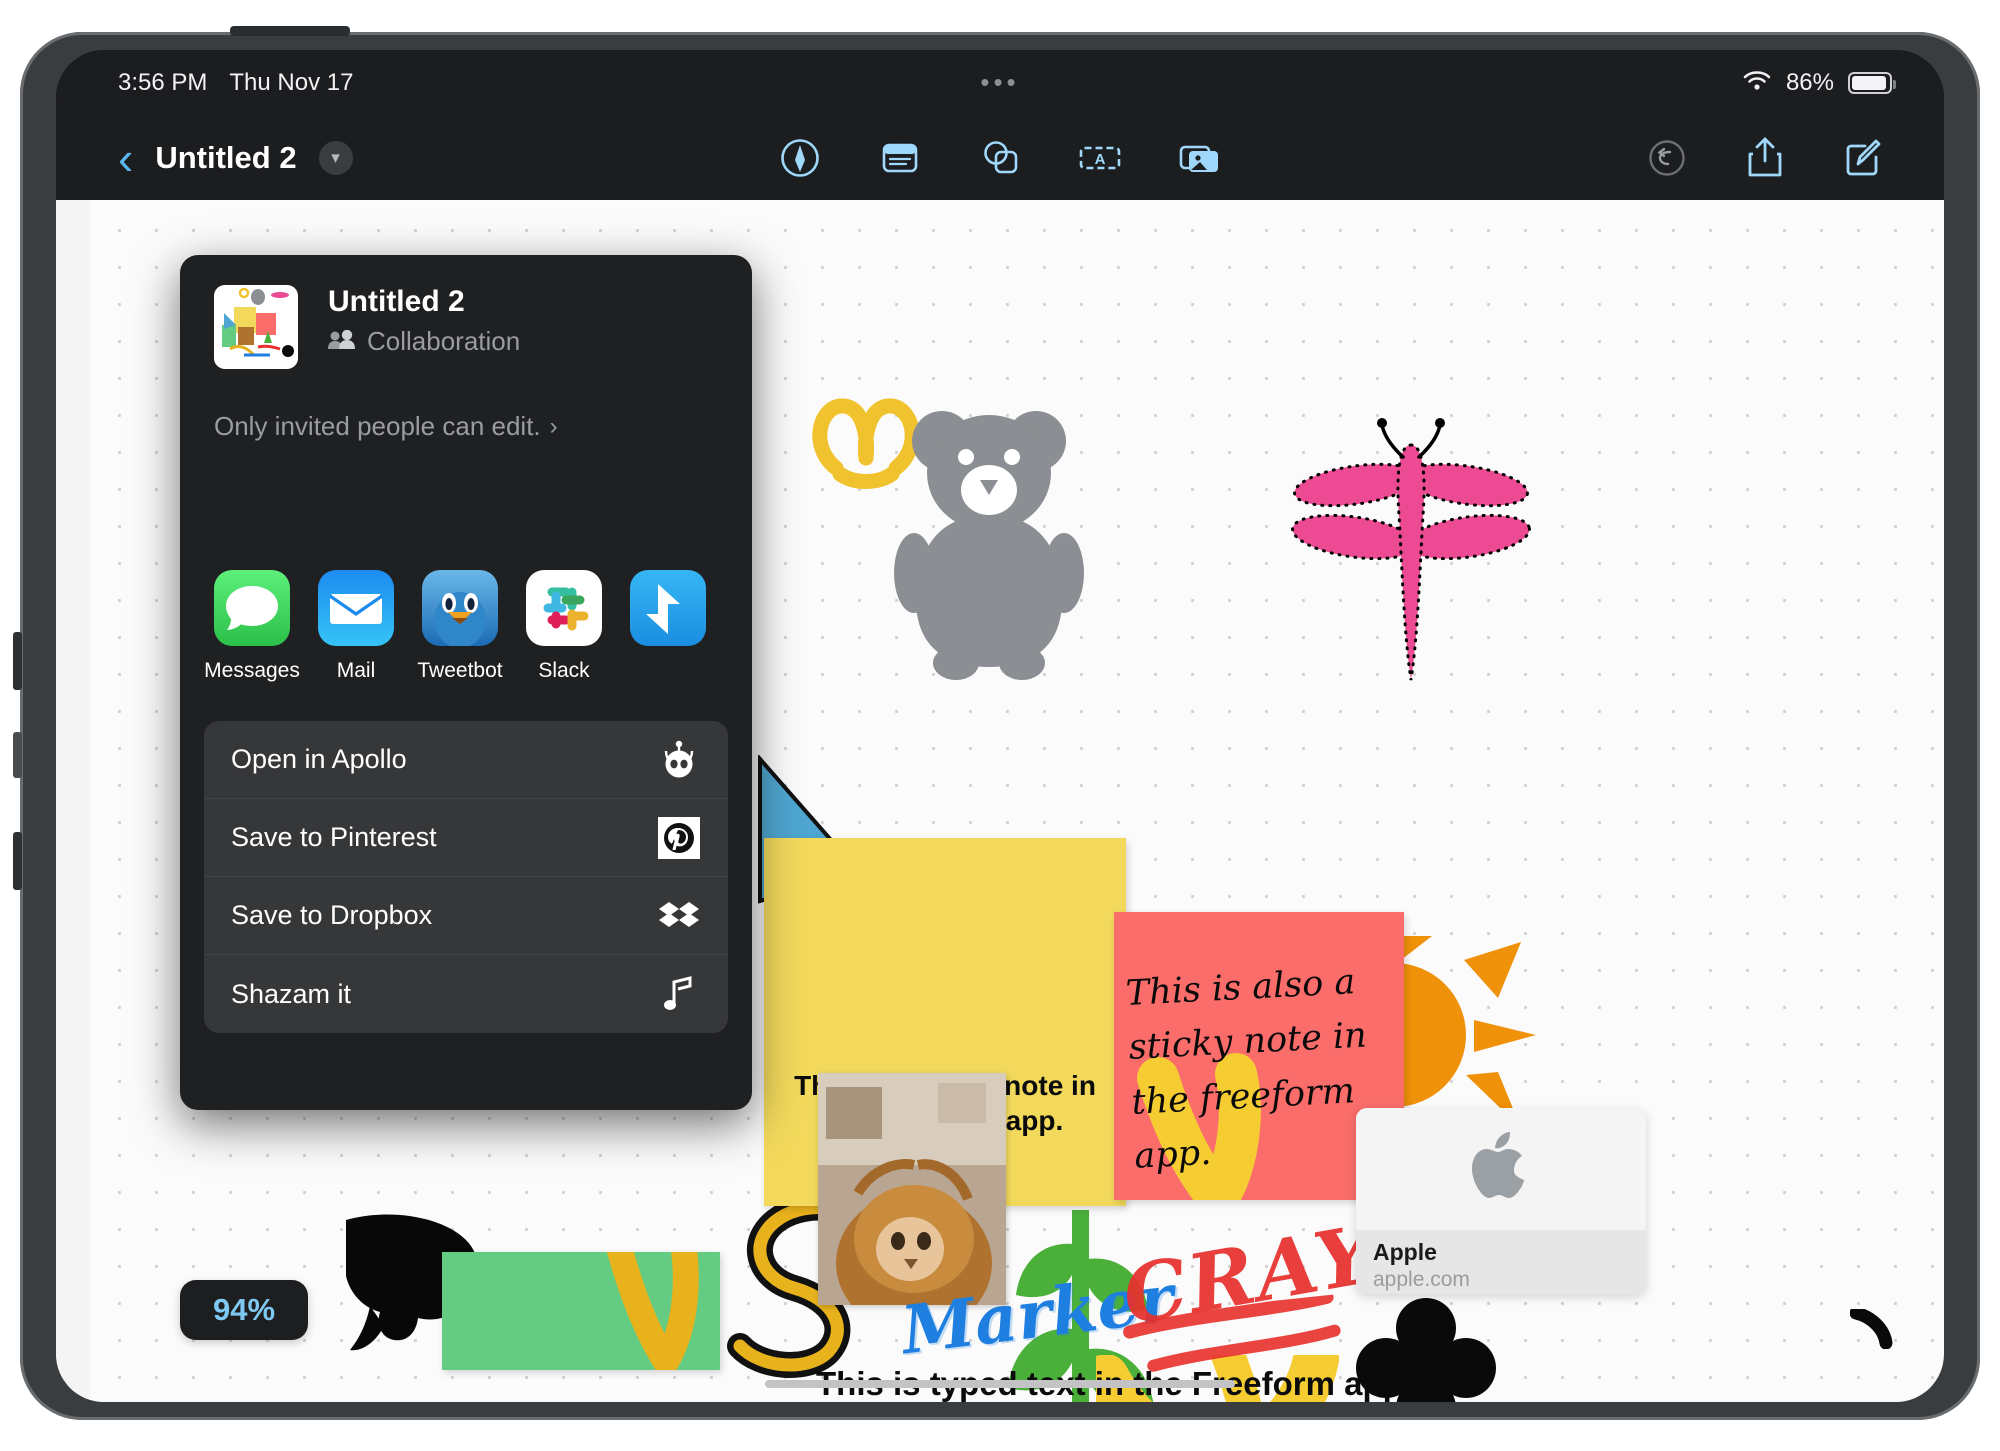  Describe the element at coordinates (319, 759) in the screenshot. I see `action-label: Open in Apollo` at that location.